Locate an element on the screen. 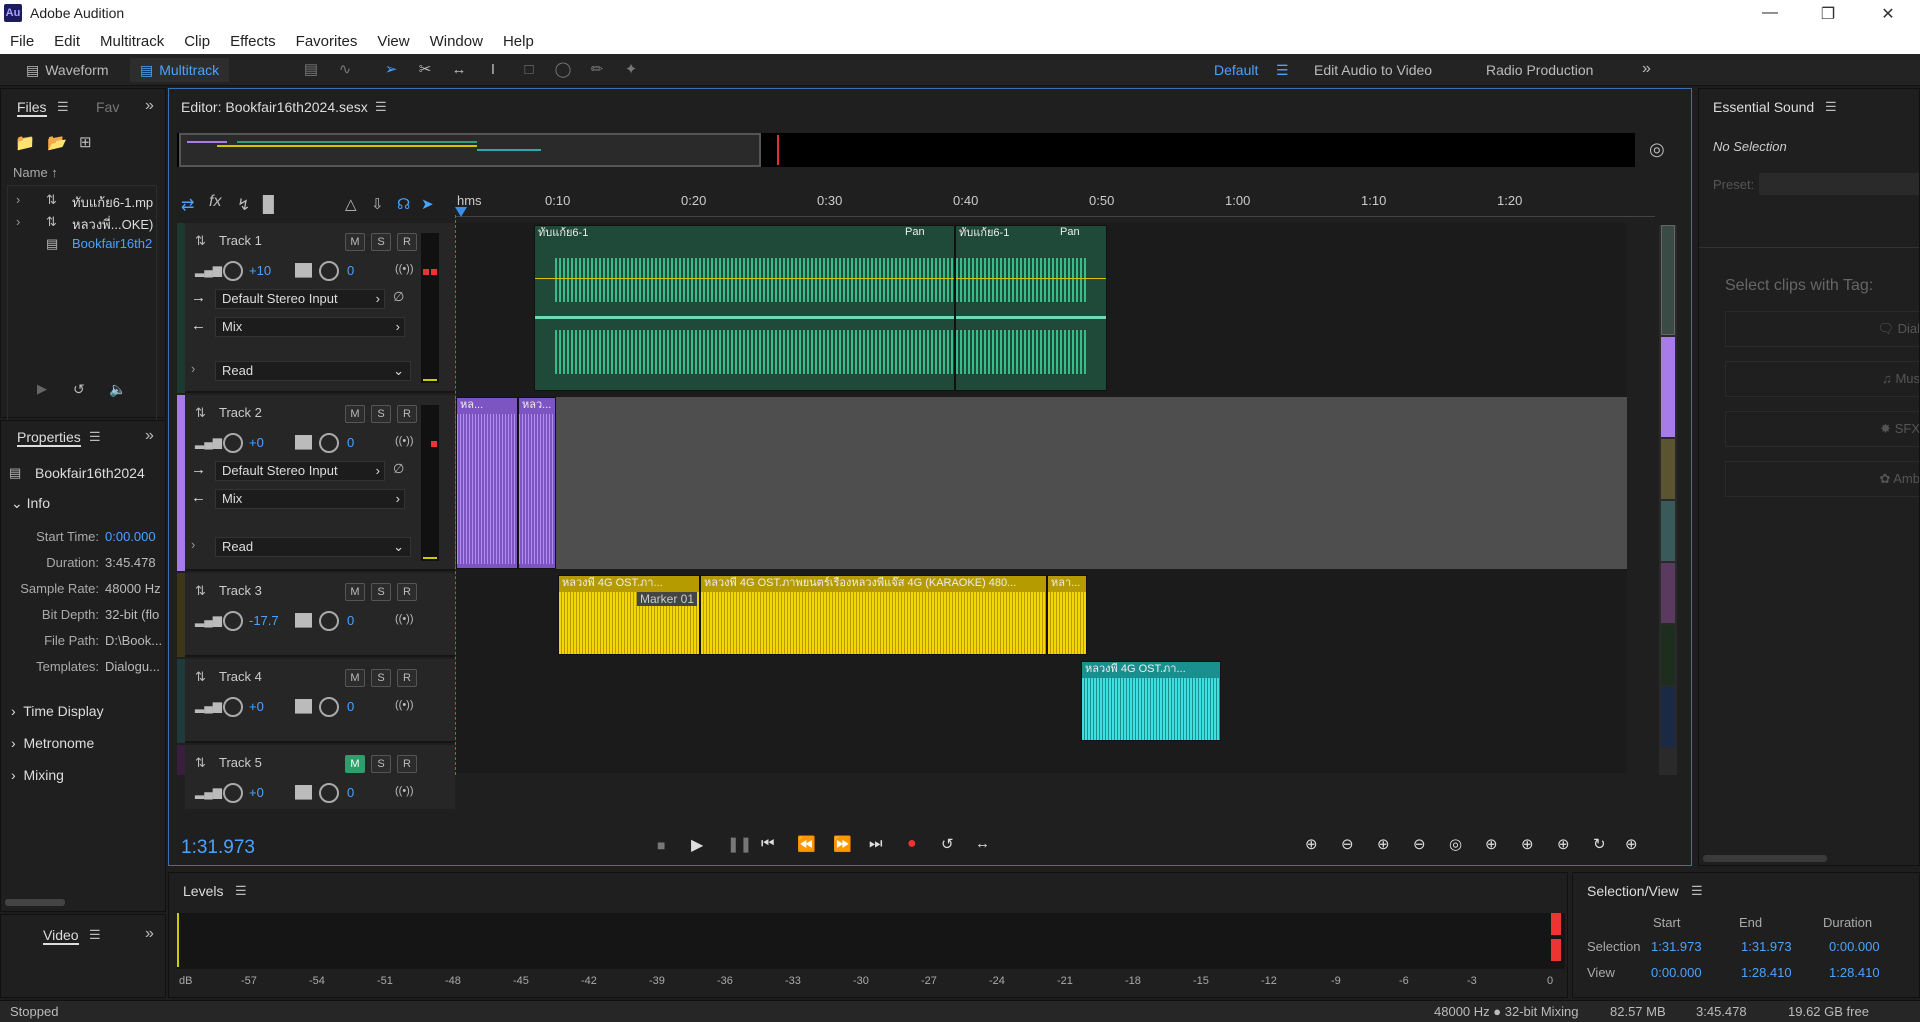  track-5-header: ⇅ Track 5 M S R ▂▄▆ +0 ██ 0 ((•)) is located at coordinates (320, 777).